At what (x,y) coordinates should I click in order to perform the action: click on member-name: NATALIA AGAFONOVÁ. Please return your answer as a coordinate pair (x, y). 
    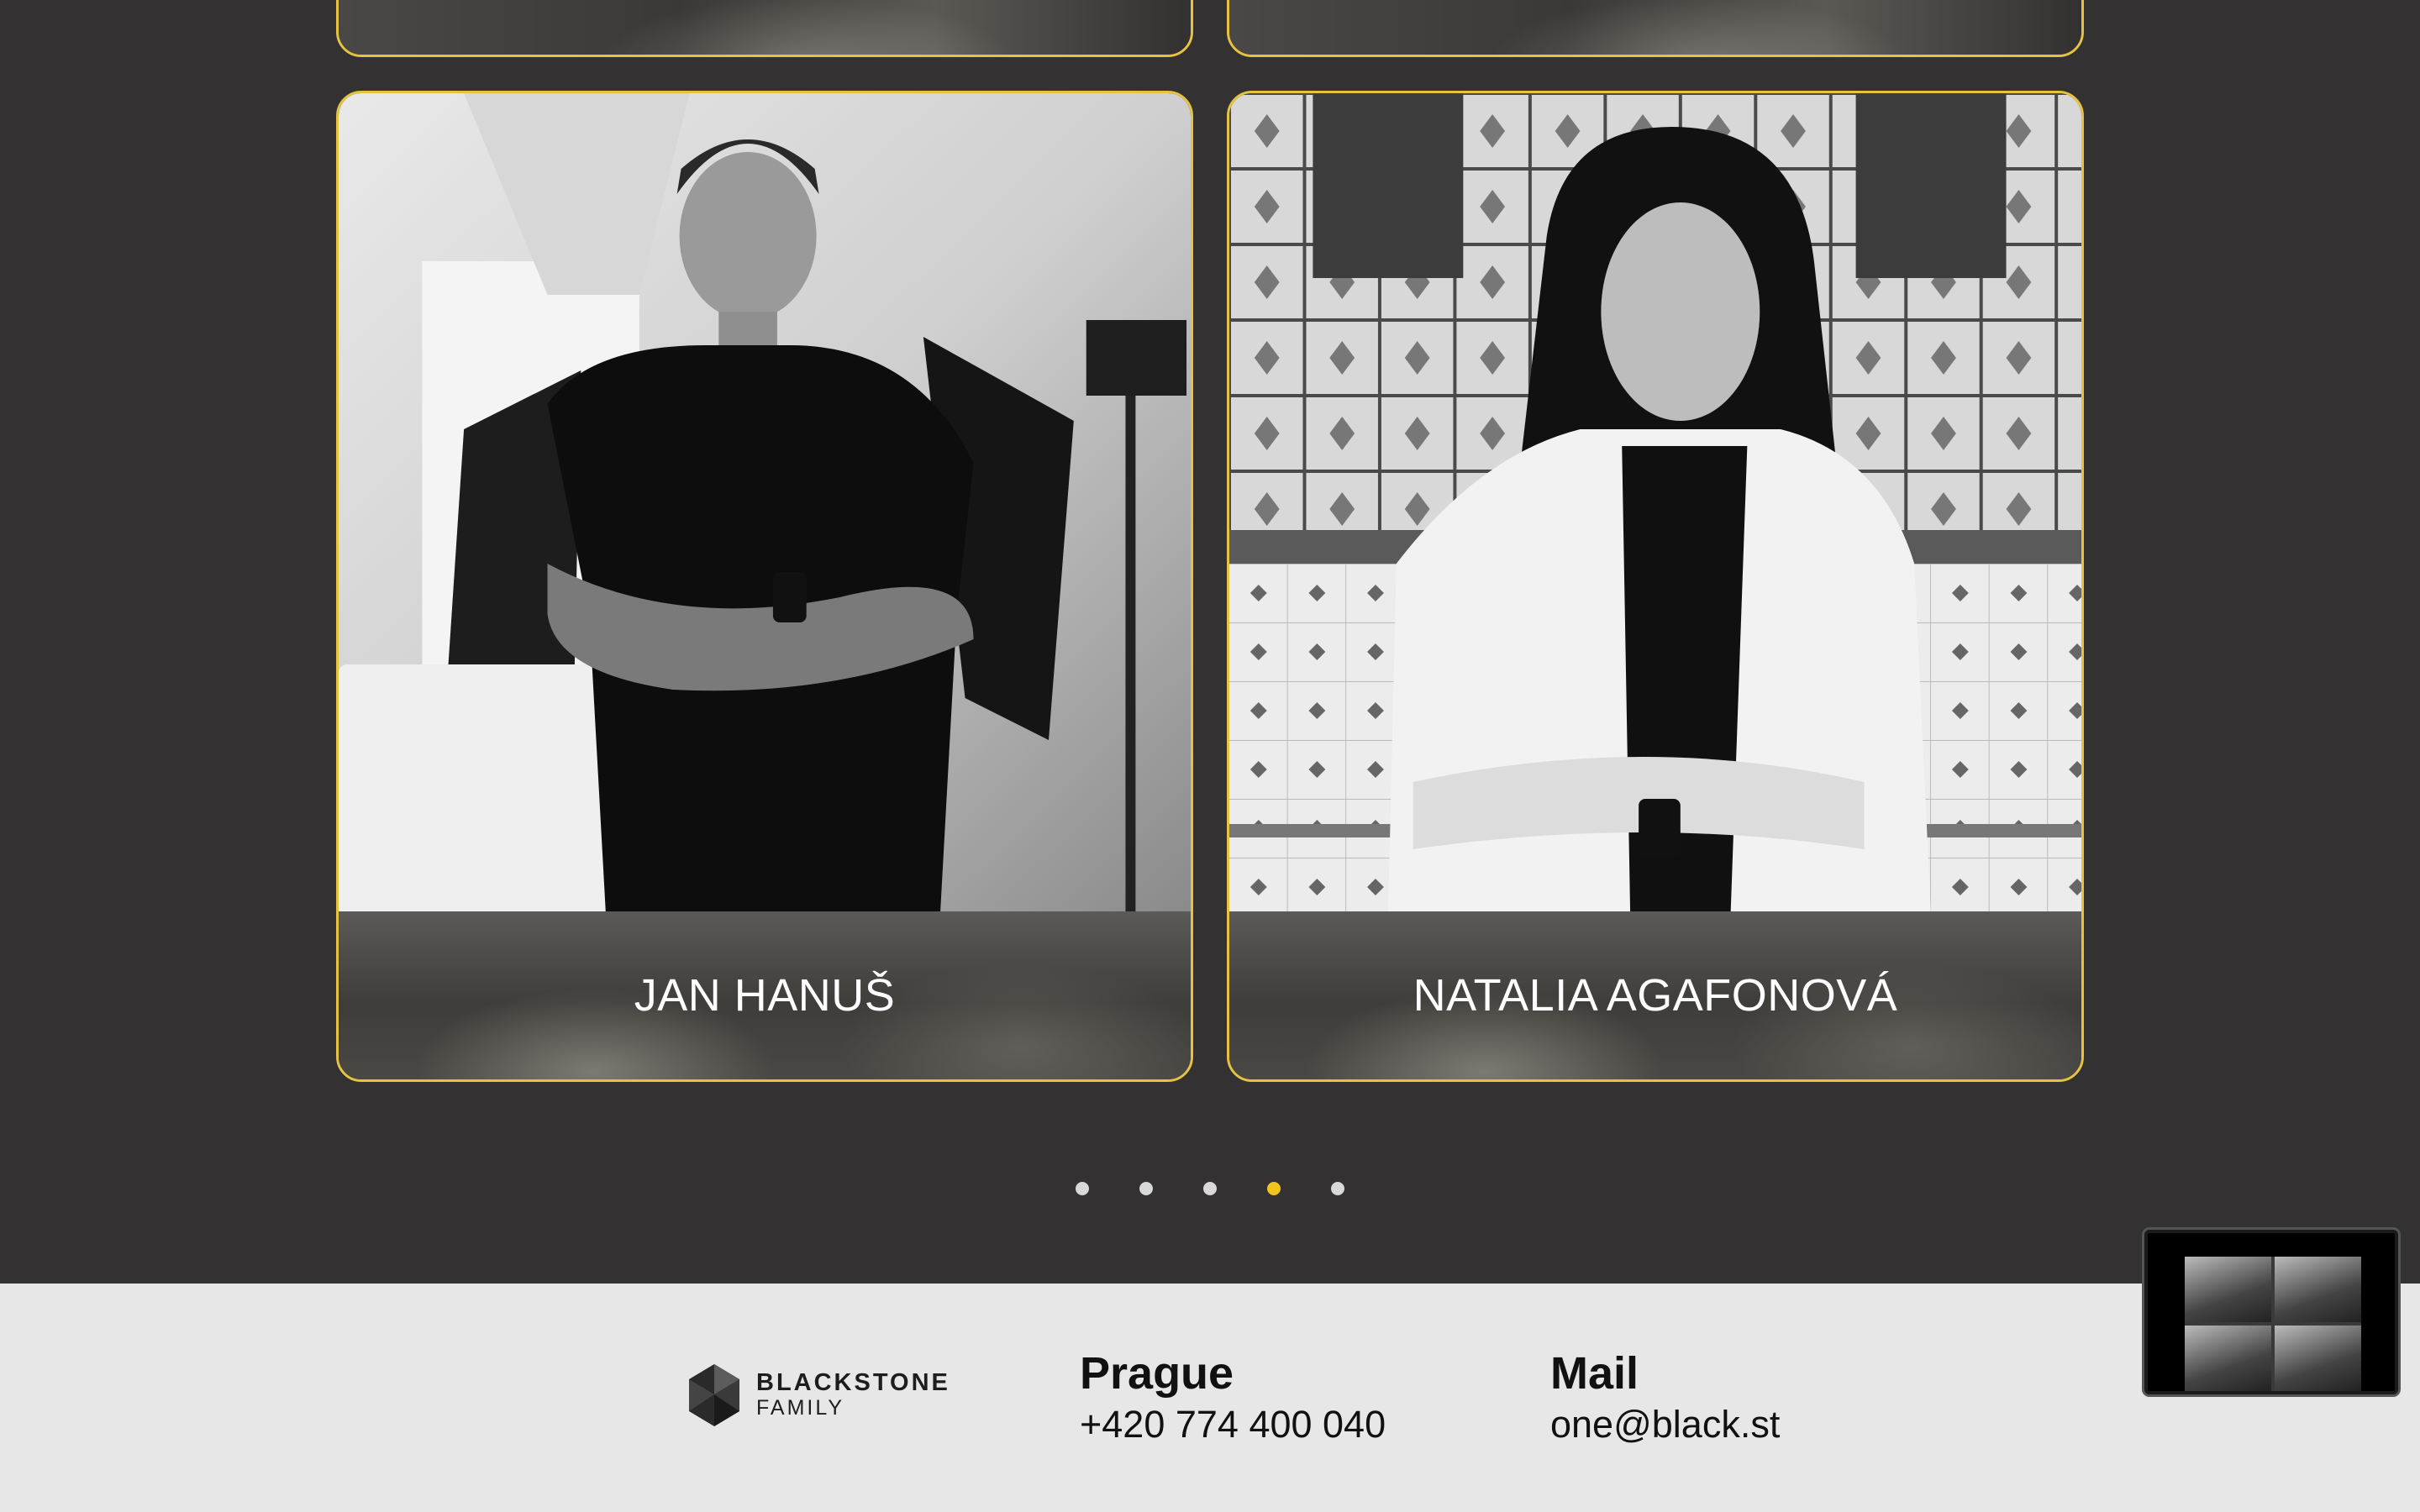
    Looking at the image, I should click on (1655, 995).